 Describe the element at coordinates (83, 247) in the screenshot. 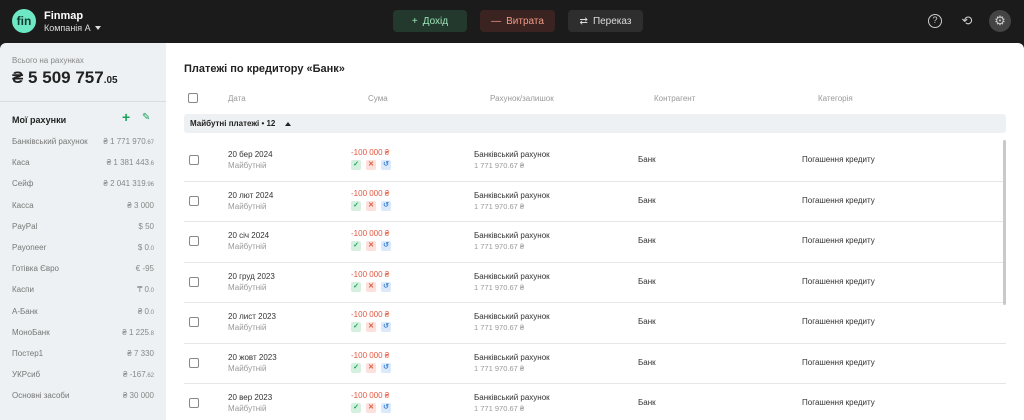

I see `account-item: Payoneer $ 0.0` at that location.